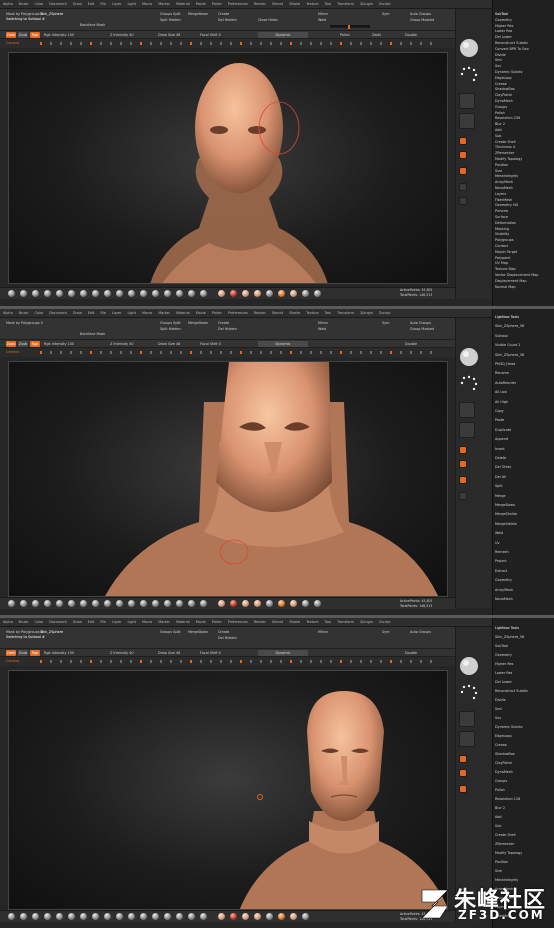  Describe the element at coordinates (500, 194) in the screenshot. I see `tray-item: Layers` at that location.